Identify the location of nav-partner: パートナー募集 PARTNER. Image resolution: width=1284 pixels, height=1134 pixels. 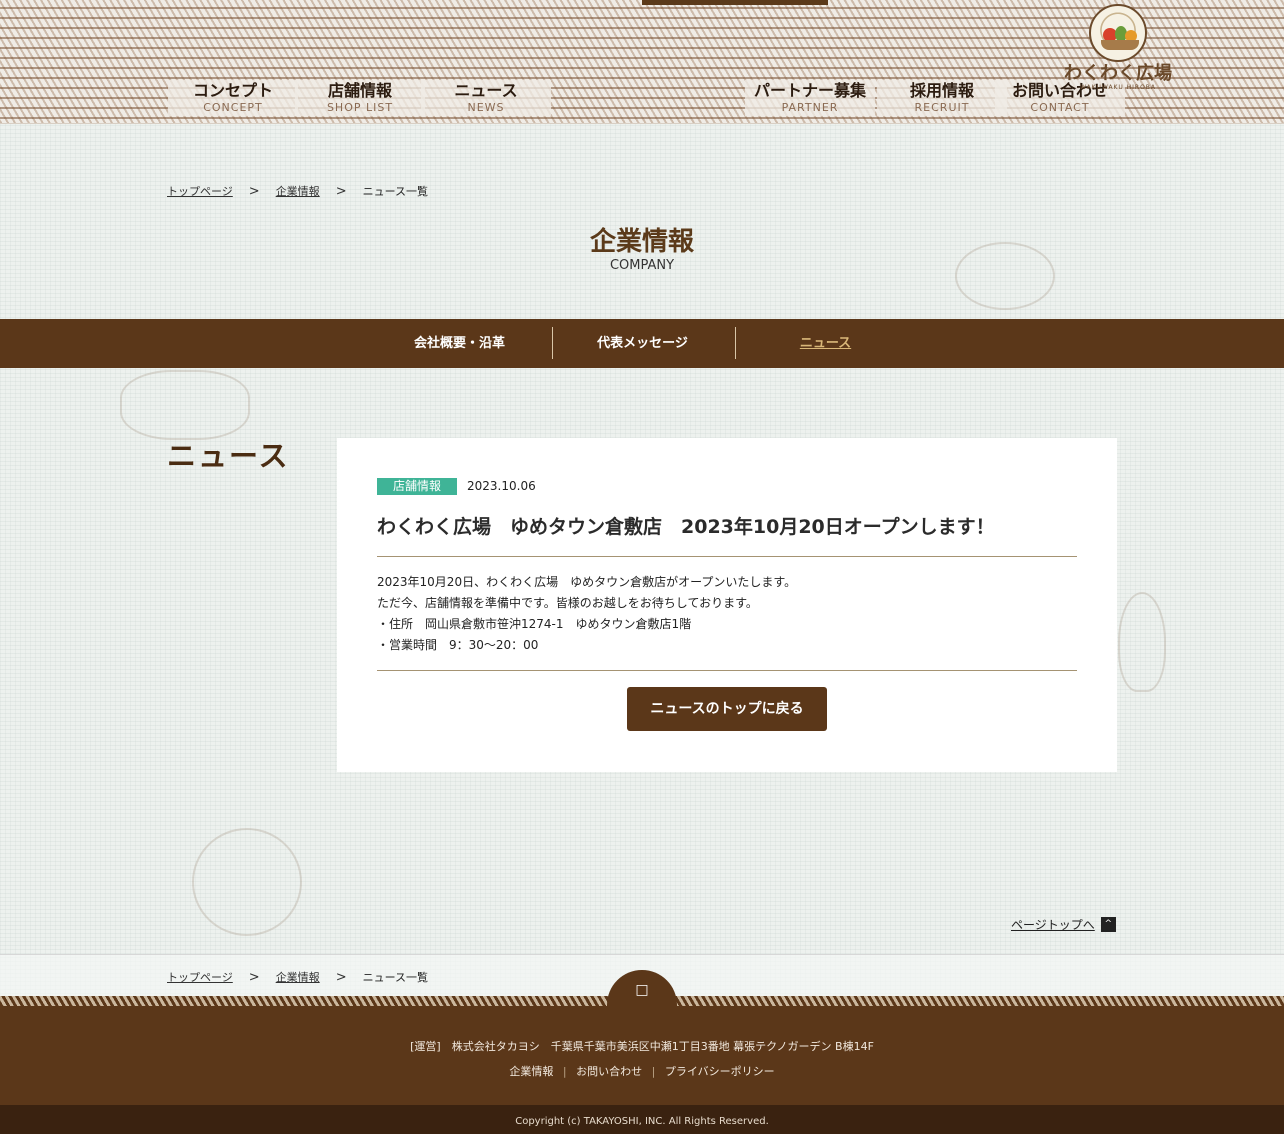
(810, 98).